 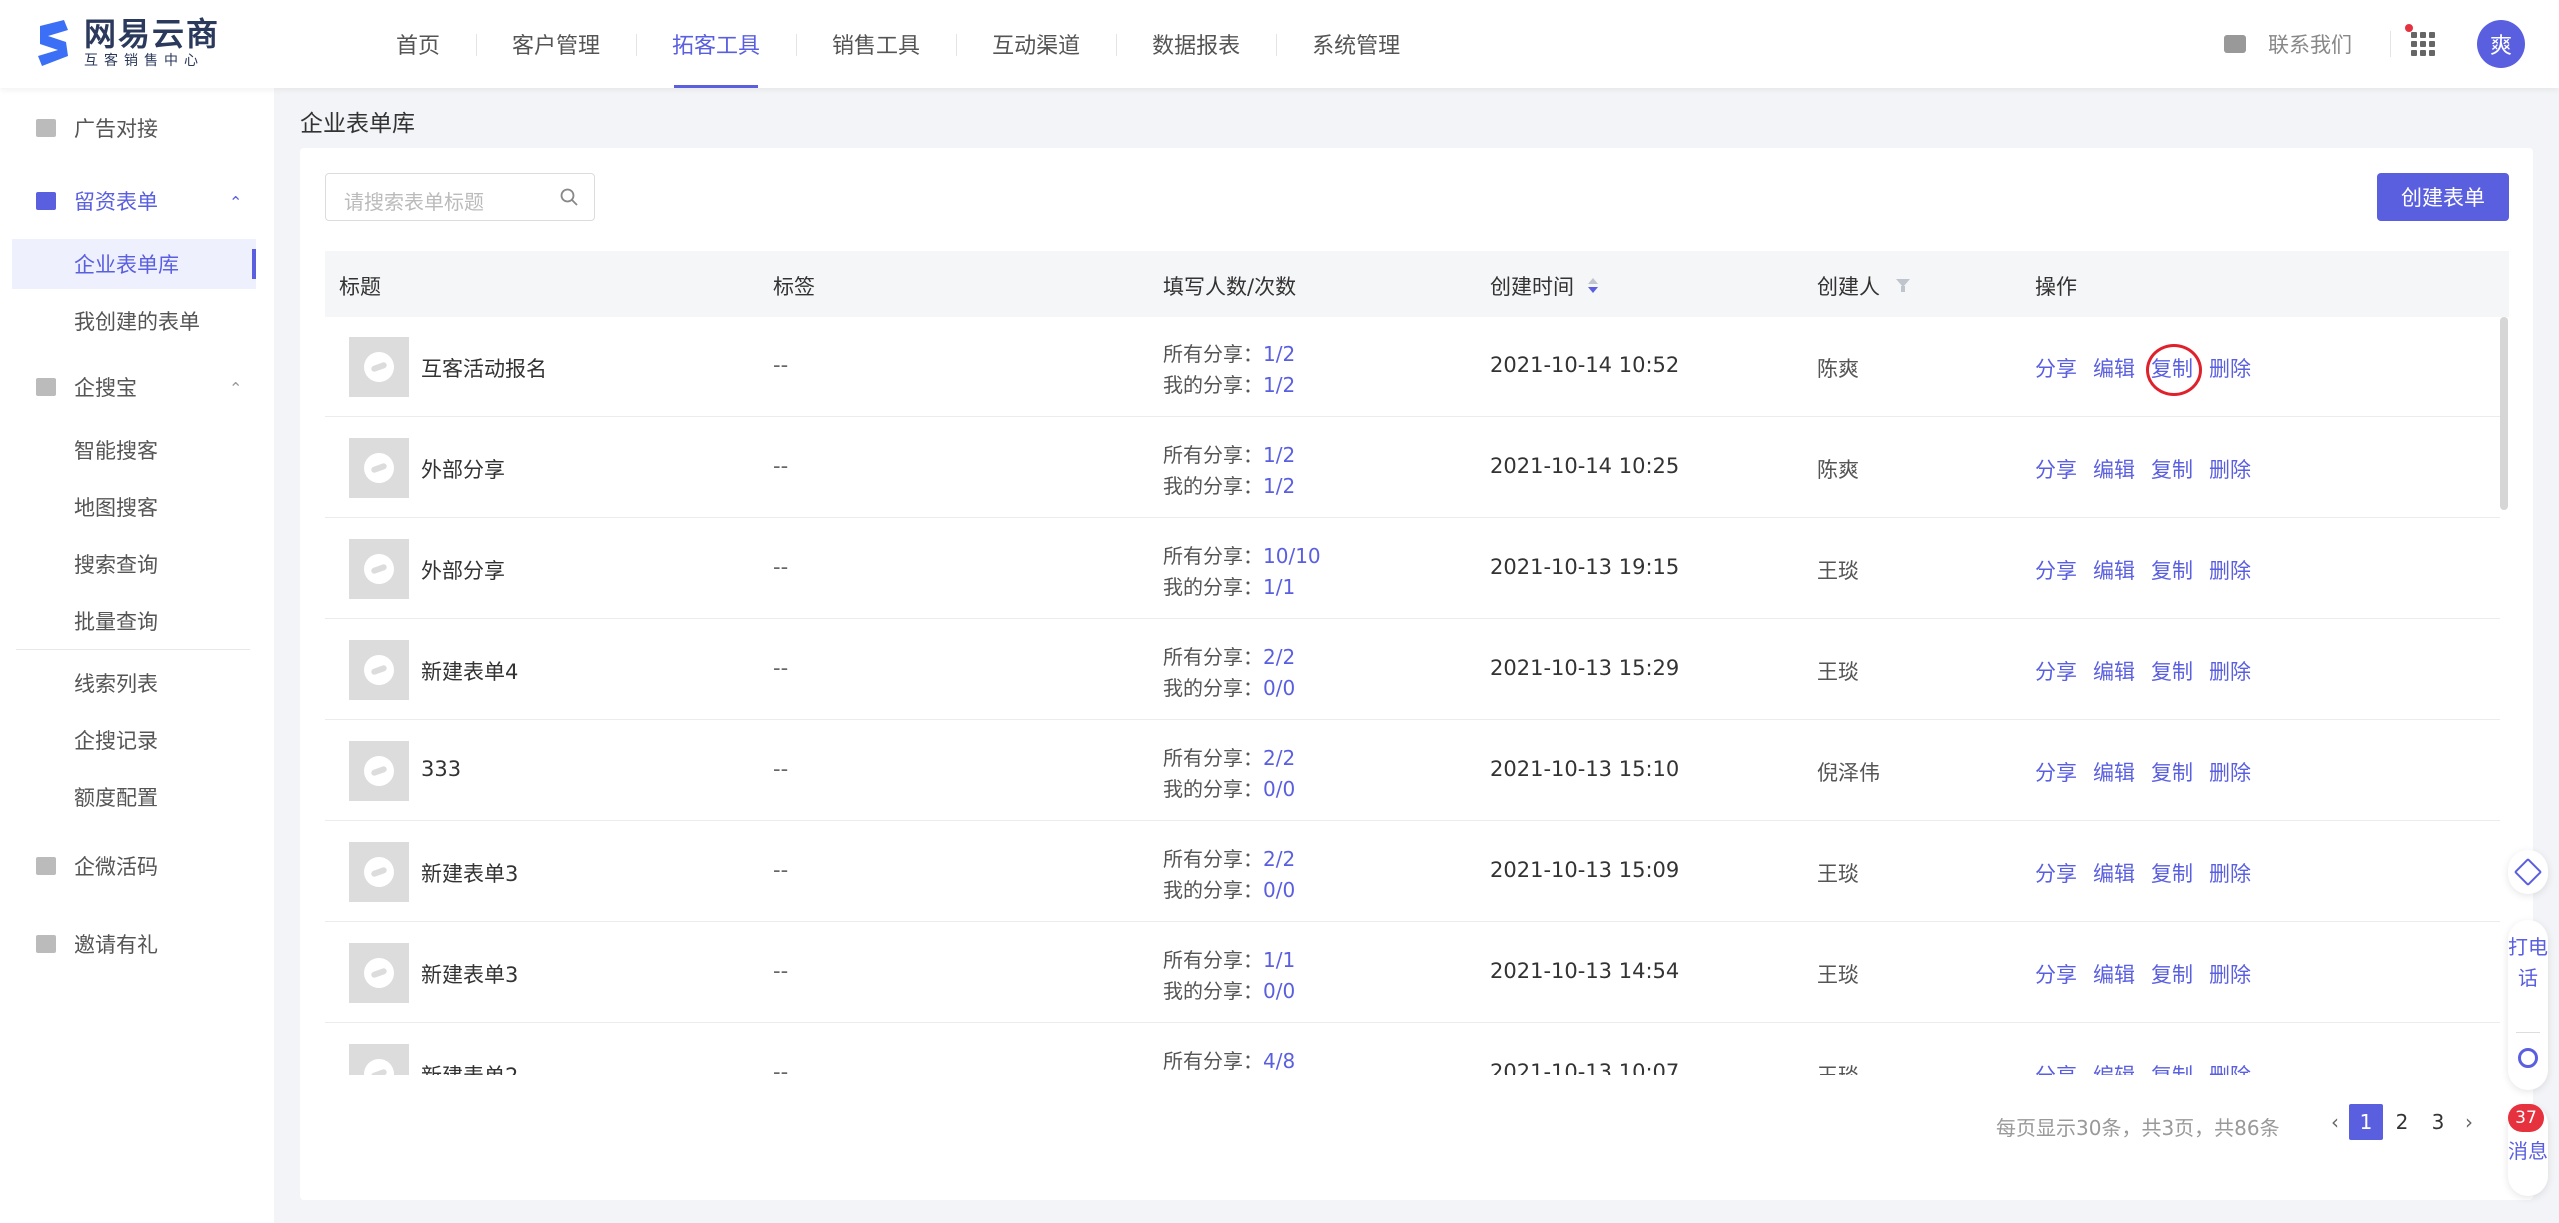 I want to click on fill-stats: 所有分享：2/2 我的分享：0/0, so click(x=1229, y=673).